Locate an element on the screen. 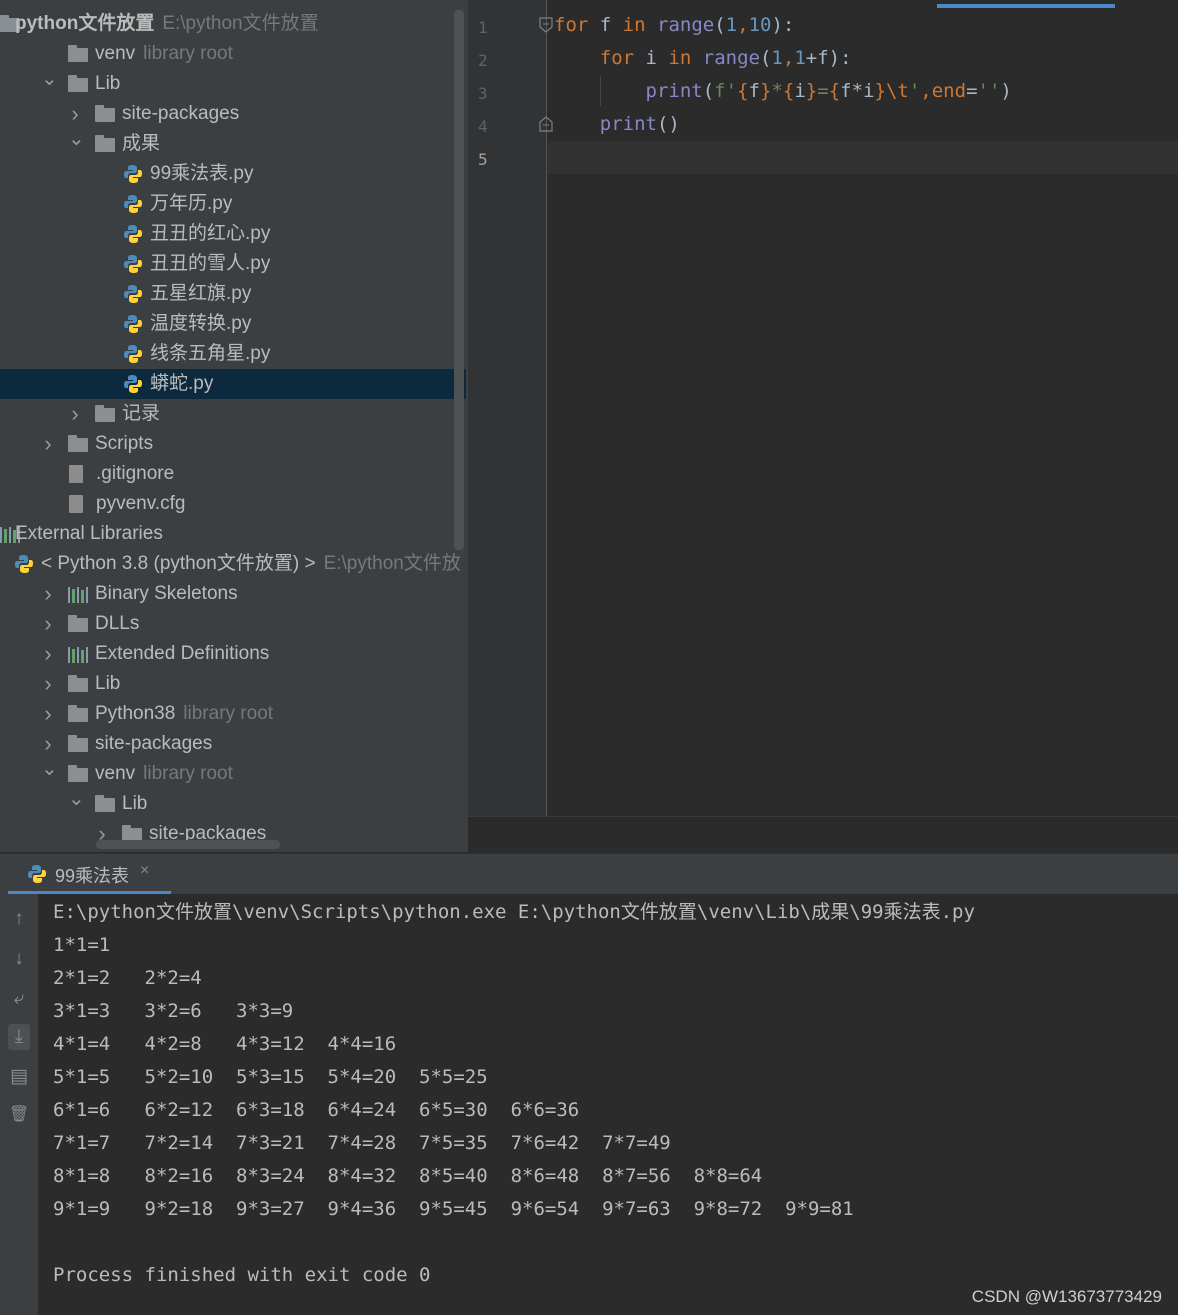 The width and height of the screenshot is (1178, 1315). tree-row-text: Extended Definitions is located at coordinates (182, 654).